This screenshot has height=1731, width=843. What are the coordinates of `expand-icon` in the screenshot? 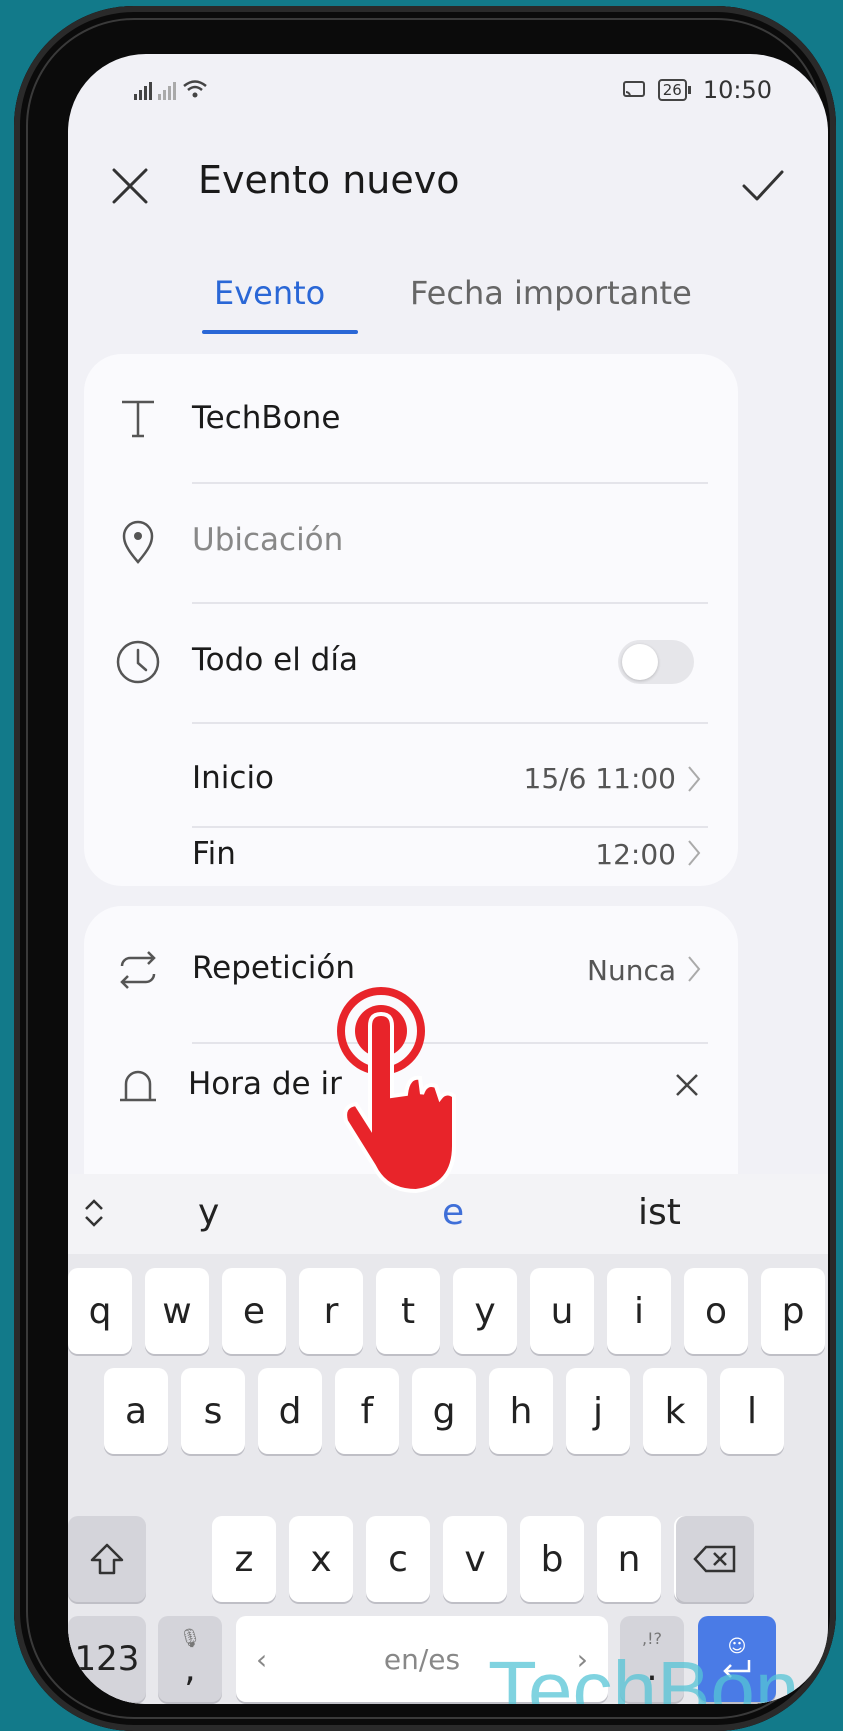 It's located at (94, 1213).